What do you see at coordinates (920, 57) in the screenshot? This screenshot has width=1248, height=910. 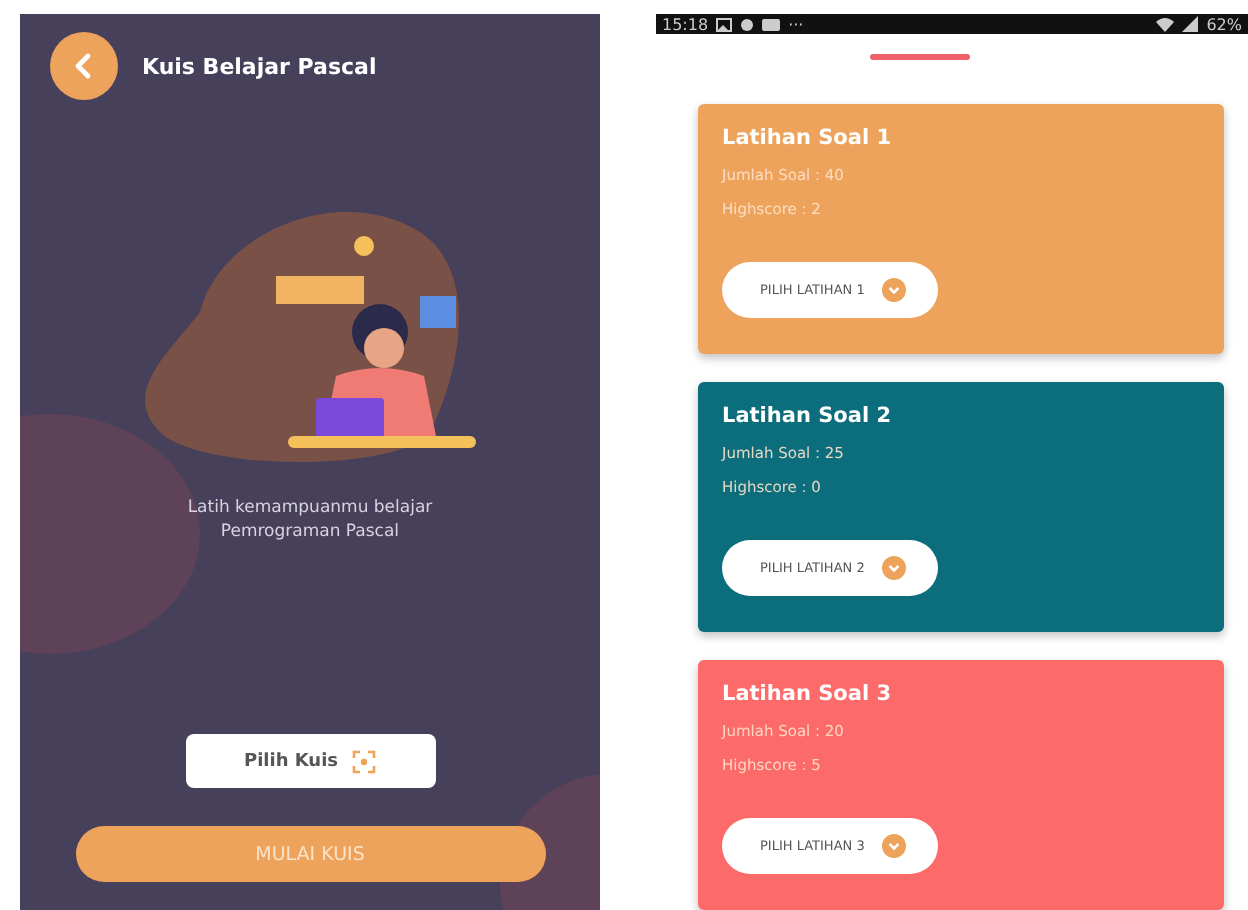 I see `drag-handle` at bounding box center [920, 57].